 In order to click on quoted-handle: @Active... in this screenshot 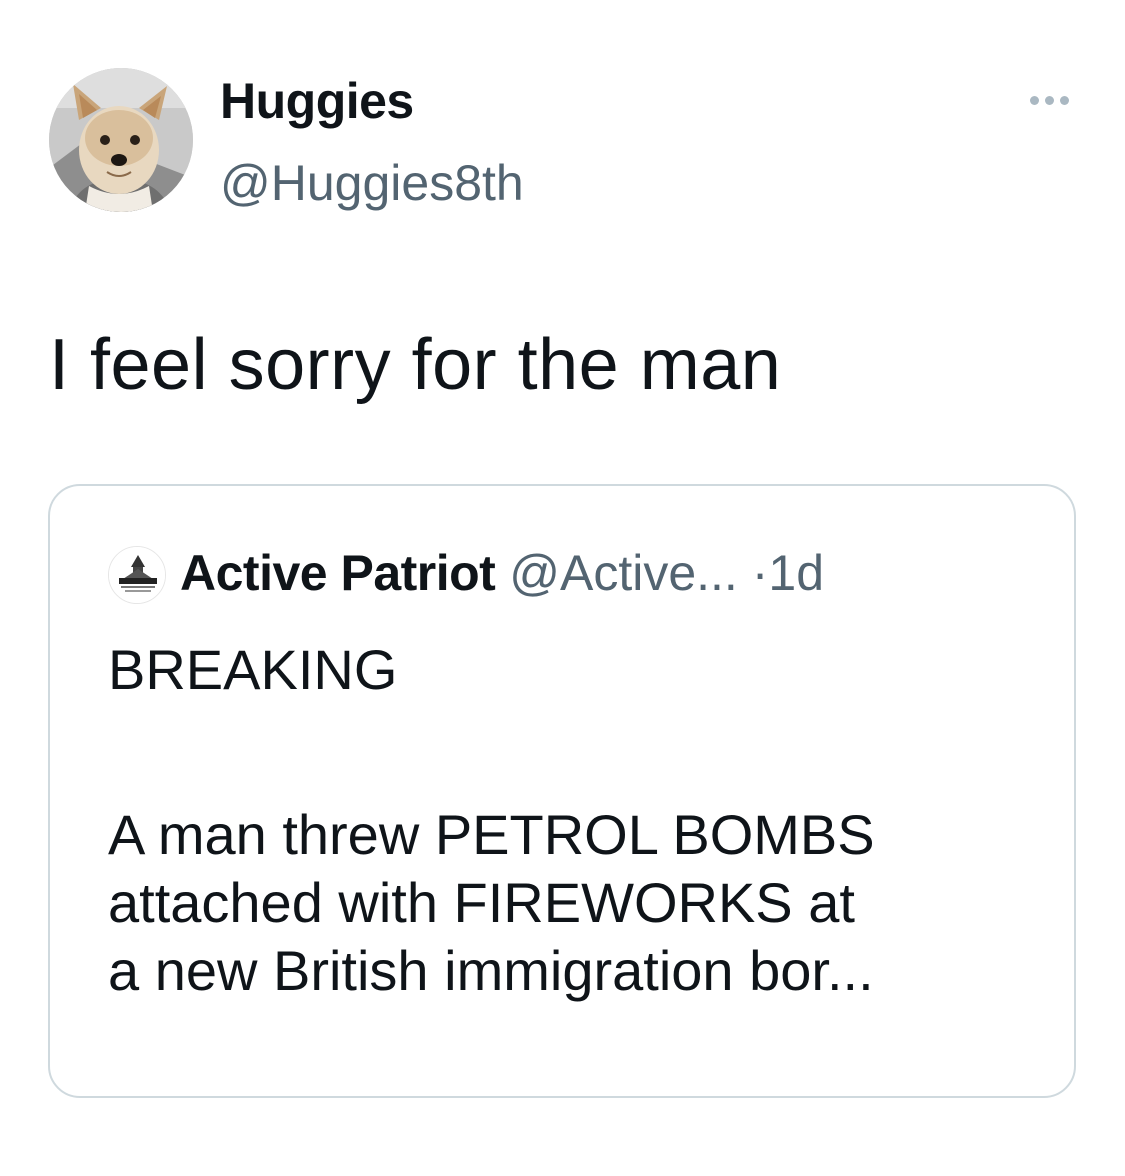, I will do `click(623, 573)`.